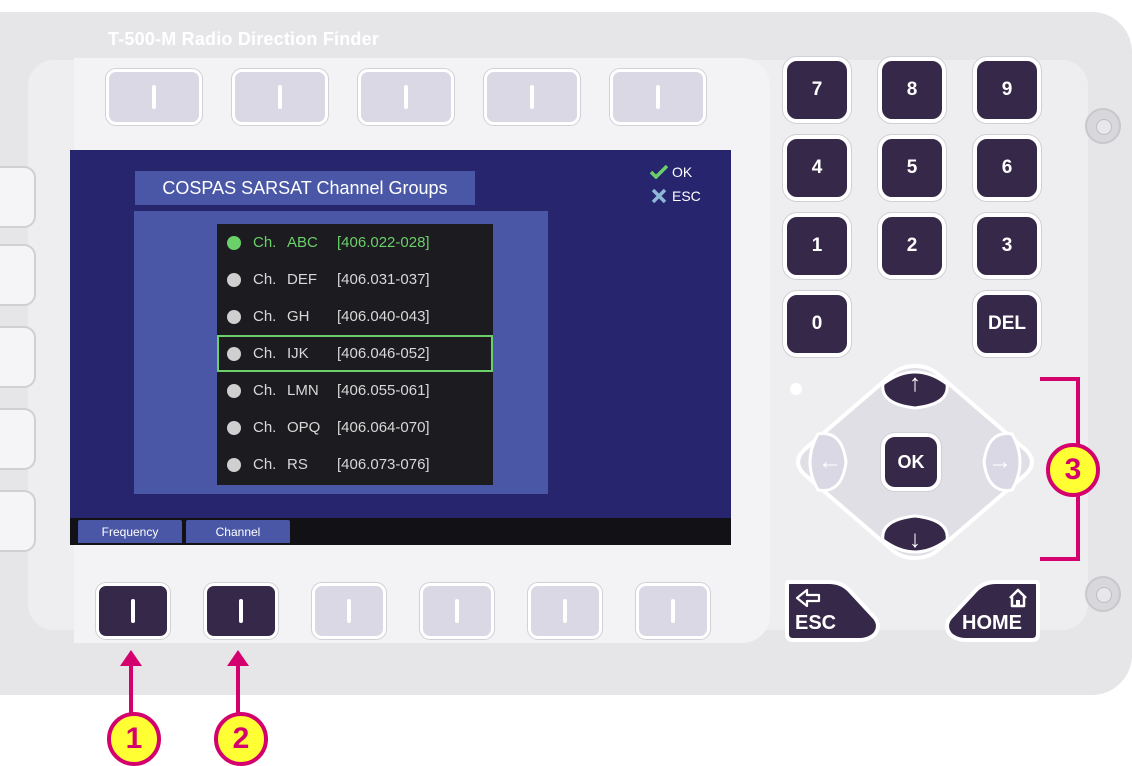  Describe the element at coordinates (1073, 470) in the screenshot. I see `annotation-badge-3: 3` at that location.